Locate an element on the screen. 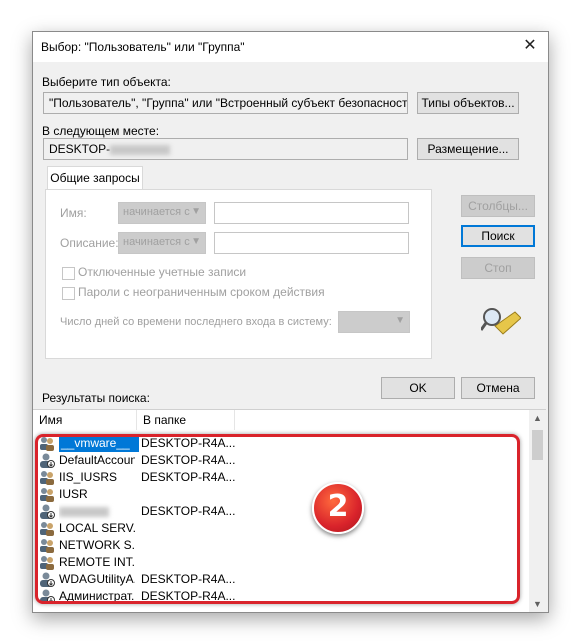  name-label: Имя: is located at coordinates (73, 213).